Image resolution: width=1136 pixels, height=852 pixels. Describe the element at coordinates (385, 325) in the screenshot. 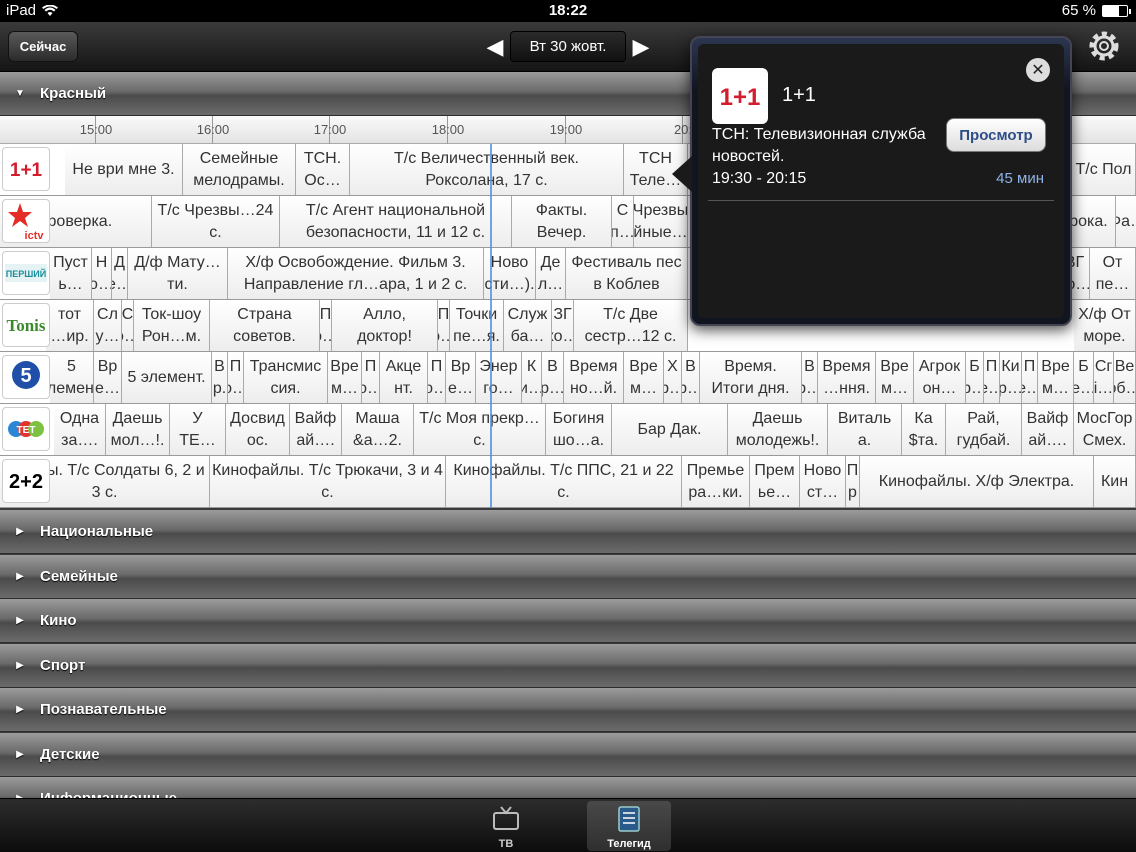

I see `program-cell: Алло, доктор!` at that location.